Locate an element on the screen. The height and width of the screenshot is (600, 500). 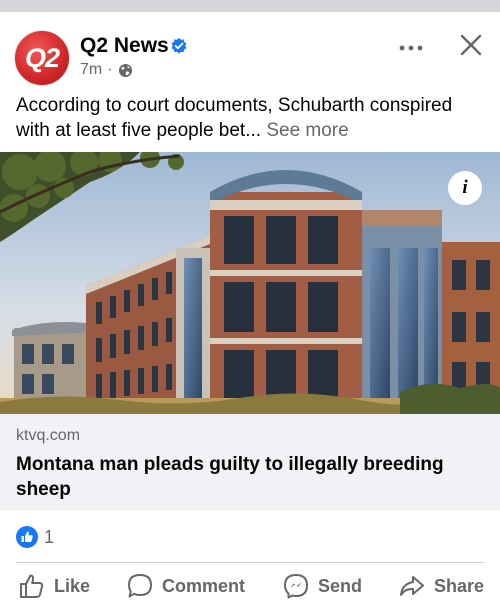
avatar-logo-text: Q2 is located at coordinates (42, 57).